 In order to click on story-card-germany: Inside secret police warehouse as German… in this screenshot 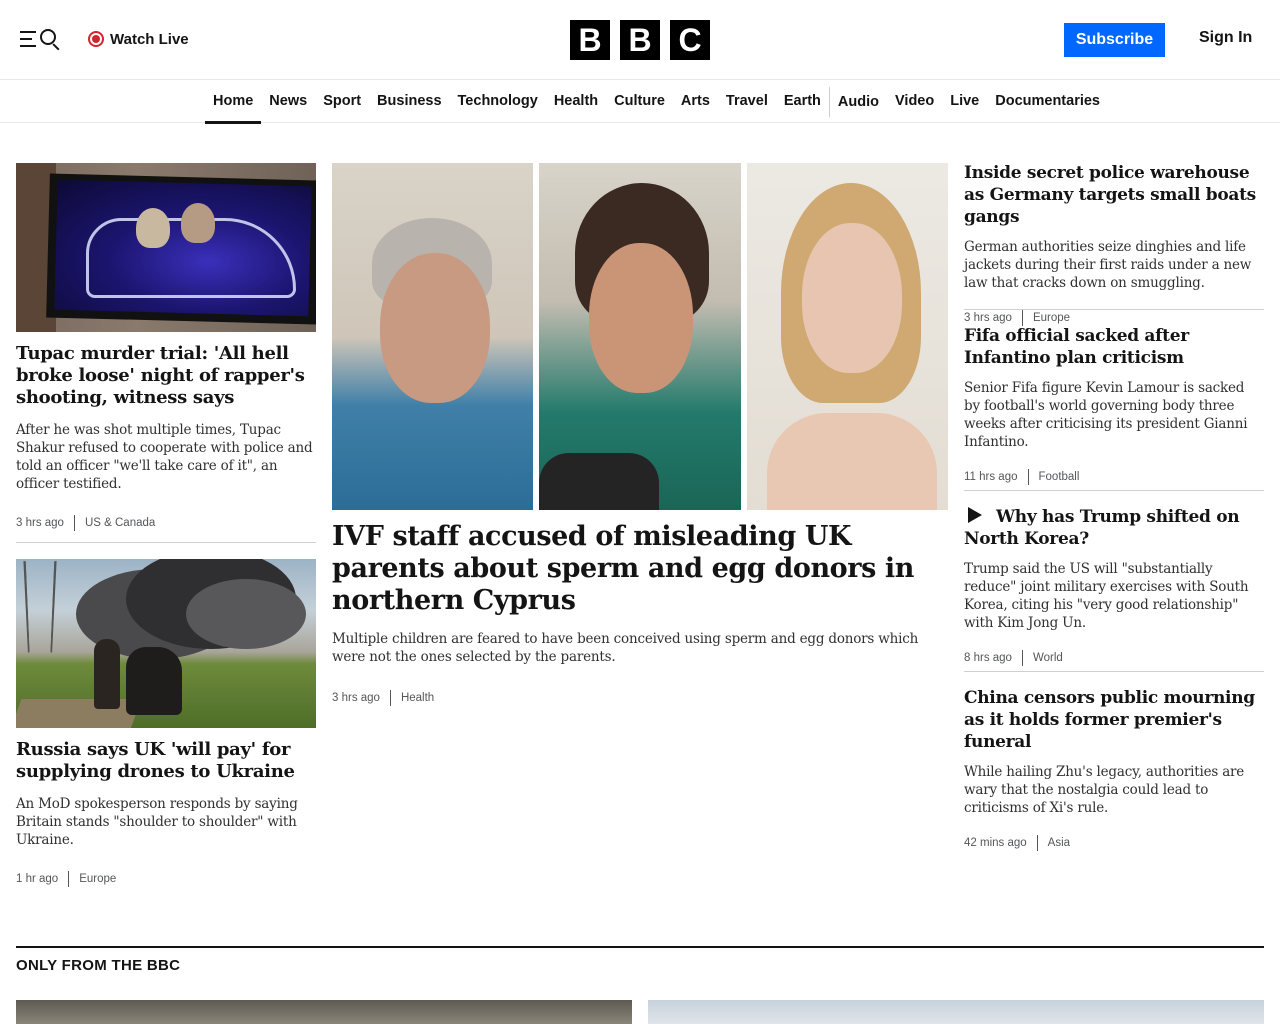, I will do `click(1114, 244)`.